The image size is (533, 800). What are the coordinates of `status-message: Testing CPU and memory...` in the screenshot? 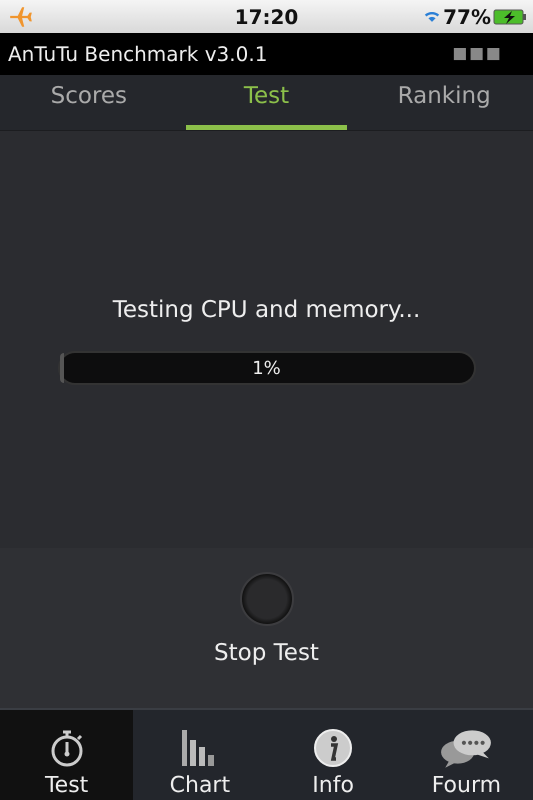 It's located at (266, 310).